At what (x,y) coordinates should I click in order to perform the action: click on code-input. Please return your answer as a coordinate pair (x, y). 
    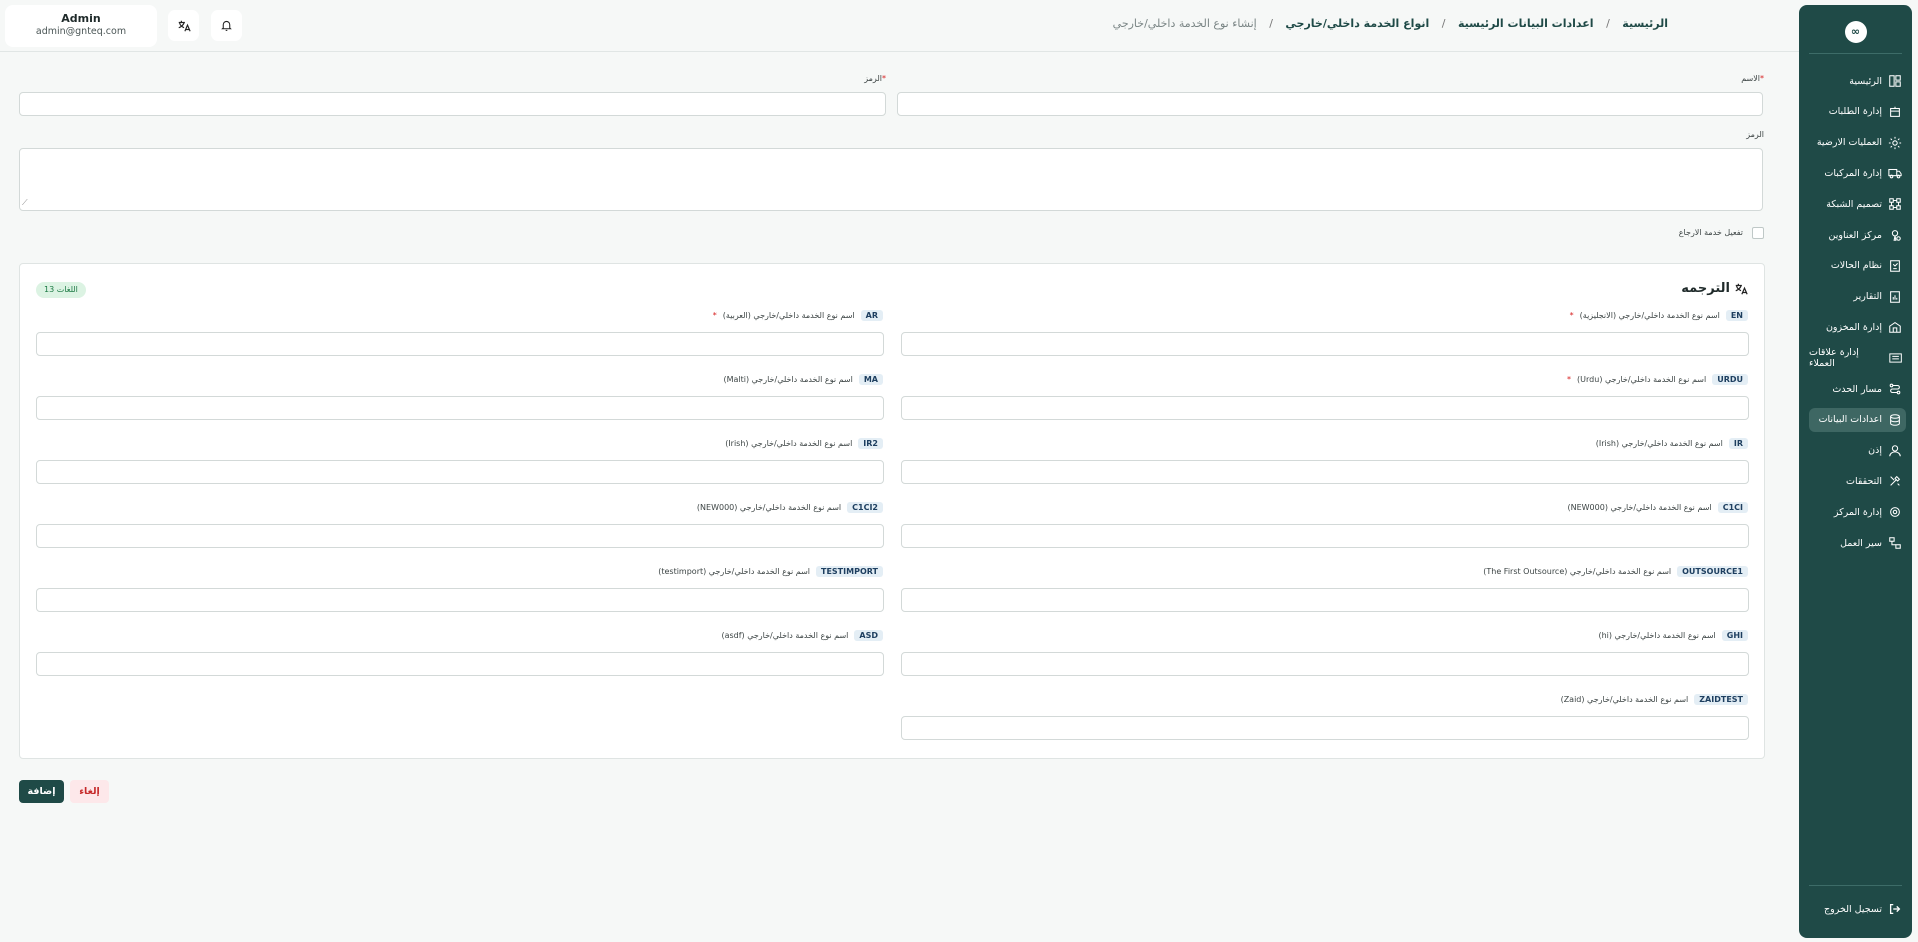
    Looking at the image, I should click on (452, 104).